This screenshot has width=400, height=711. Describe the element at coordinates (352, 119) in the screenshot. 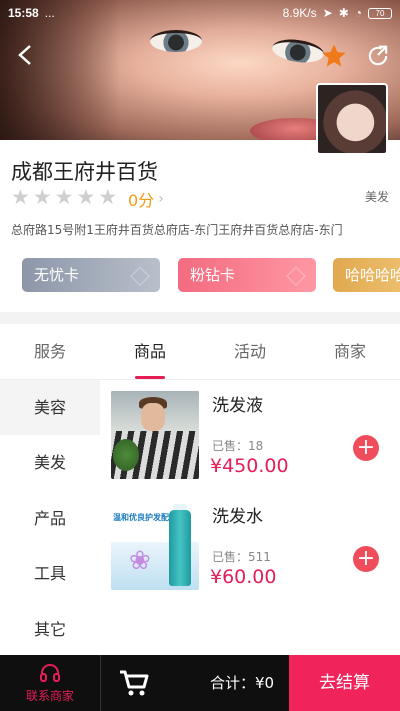

I see `shop-thumbnail` at that location.